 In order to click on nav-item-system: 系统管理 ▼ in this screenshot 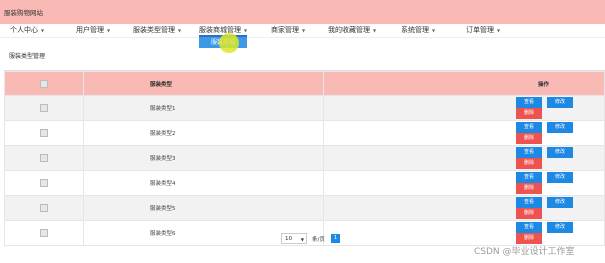, I will do `click(418, 30)`.